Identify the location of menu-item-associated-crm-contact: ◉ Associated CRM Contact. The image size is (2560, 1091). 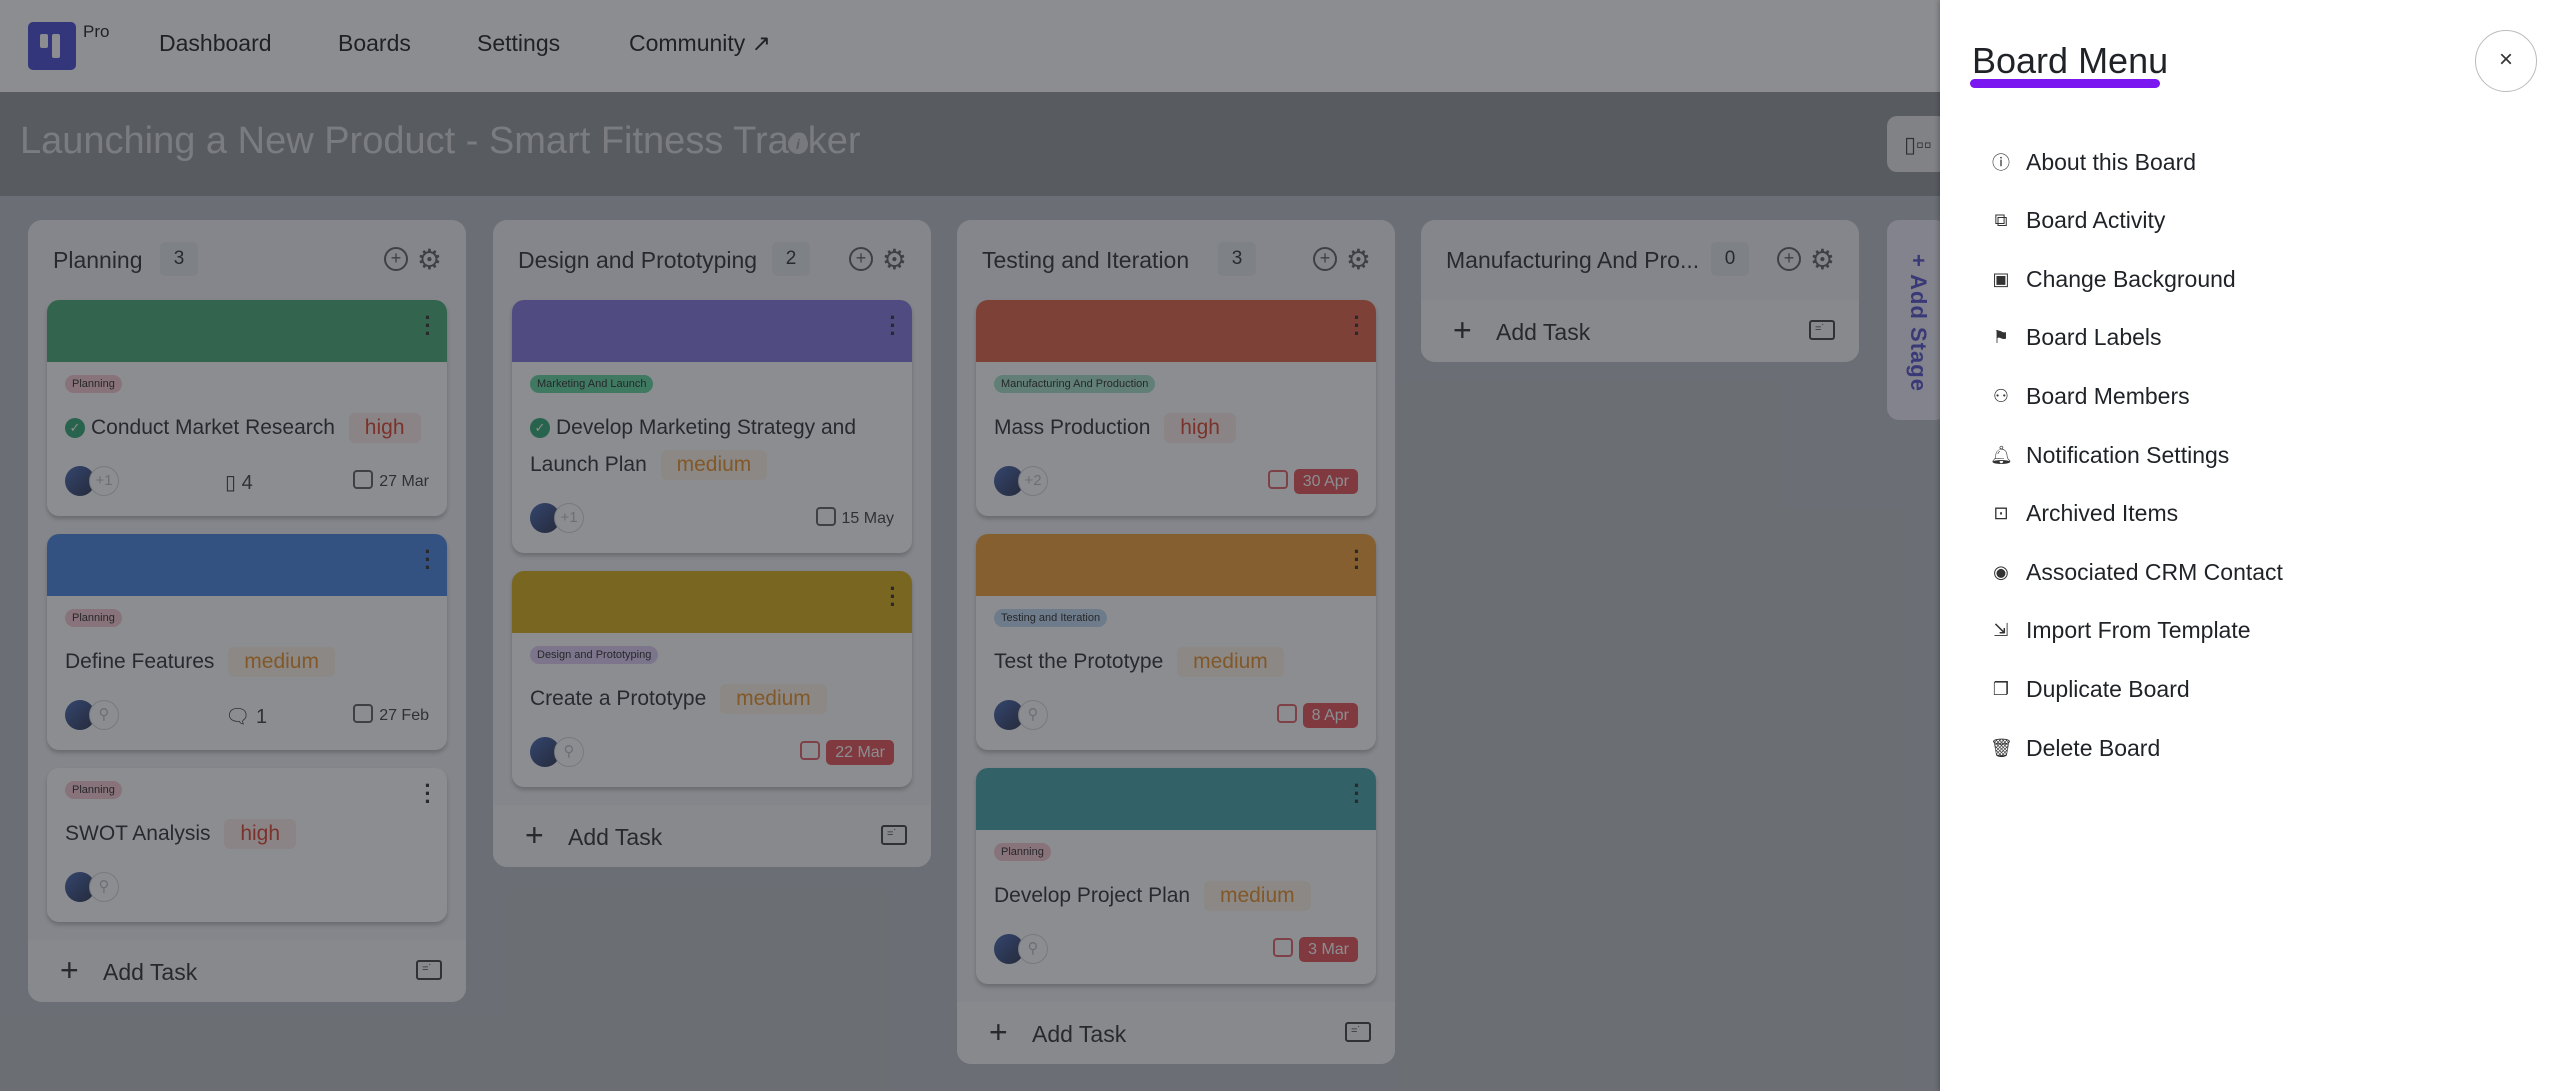
(2136, 572).